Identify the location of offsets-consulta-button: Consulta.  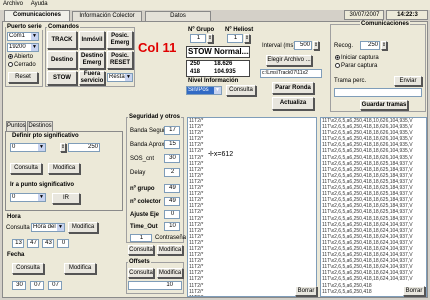
(141, 273).